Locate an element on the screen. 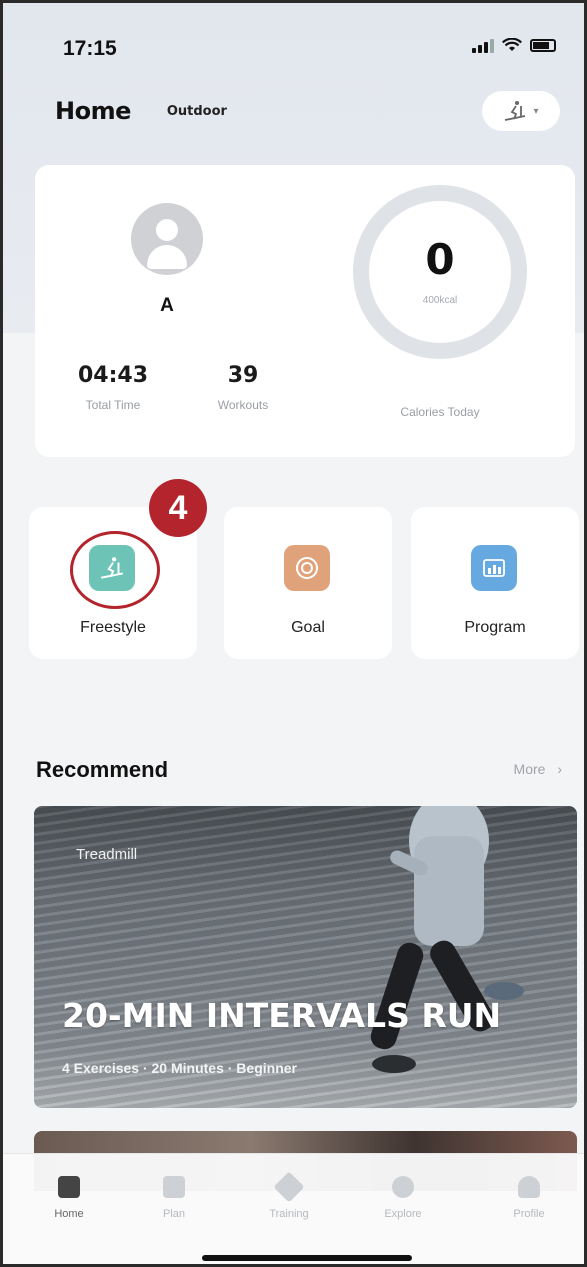 This screenshot has width=587, height=1267. page-title: Home is located at coordinates (93, 111).